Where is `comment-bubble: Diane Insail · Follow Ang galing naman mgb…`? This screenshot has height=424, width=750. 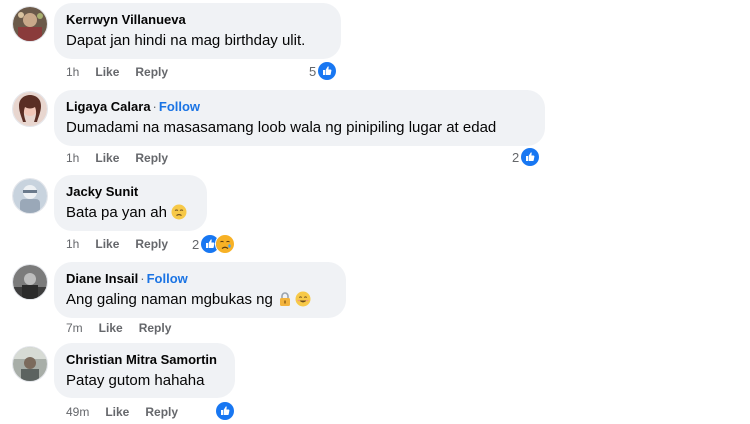
comment-bubble: Diane Insail · Follow Ang galing naman mgb… is located at coordinates (200, 290).